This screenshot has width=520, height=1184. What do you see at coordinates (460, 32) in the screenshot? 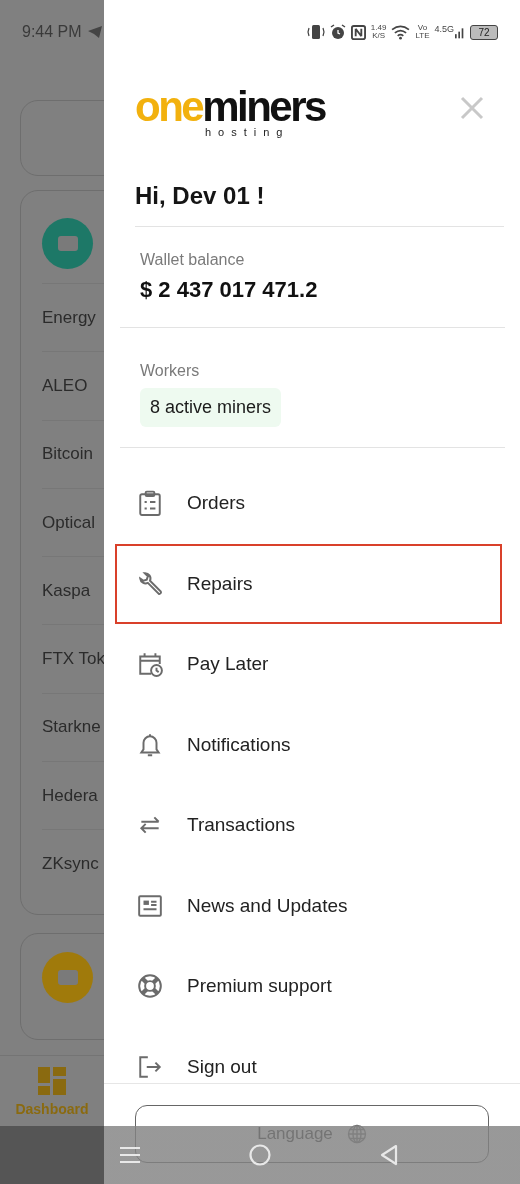
I see `signal-icon` at bounding box center [460, 32].